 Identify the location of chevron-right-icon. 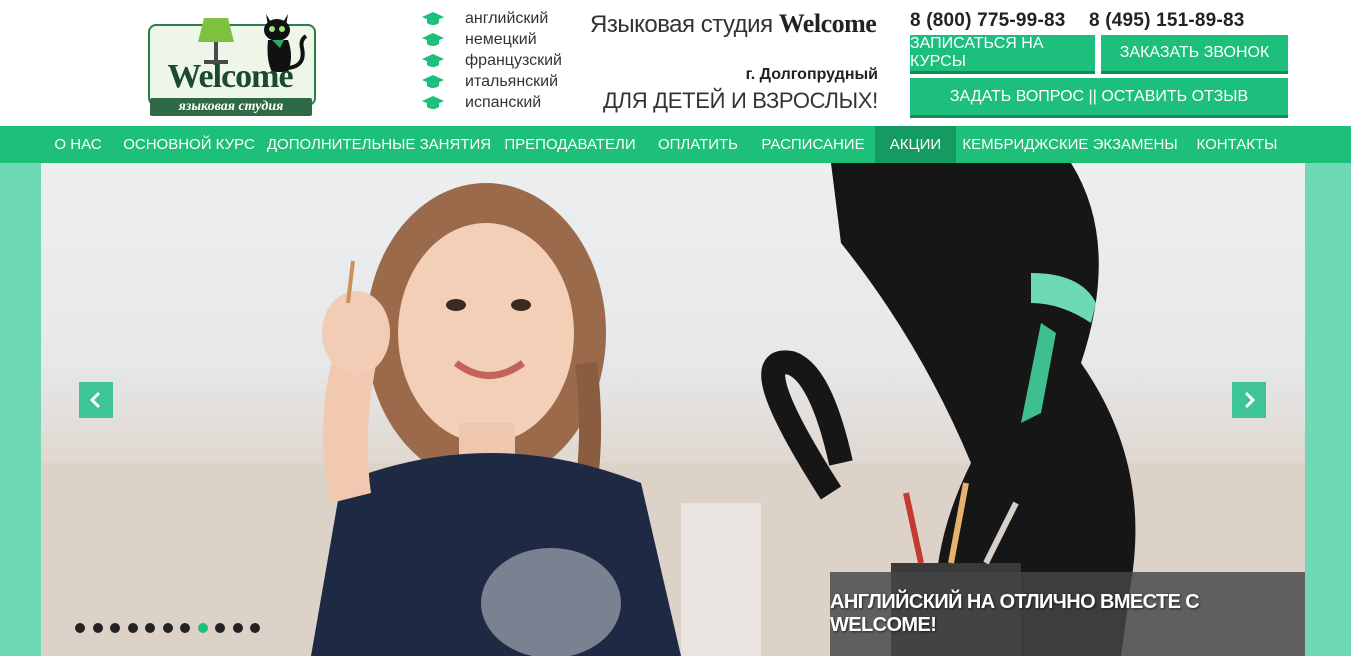
(1250, 400).